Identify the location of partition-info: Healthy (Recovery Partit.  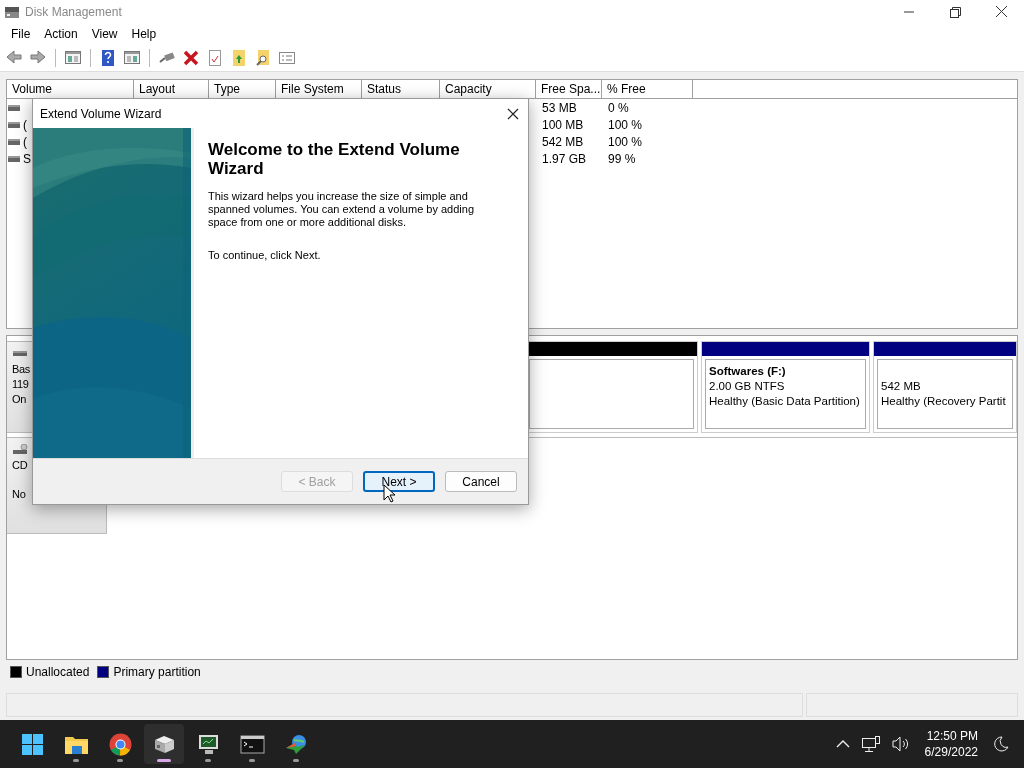
(944, 401).